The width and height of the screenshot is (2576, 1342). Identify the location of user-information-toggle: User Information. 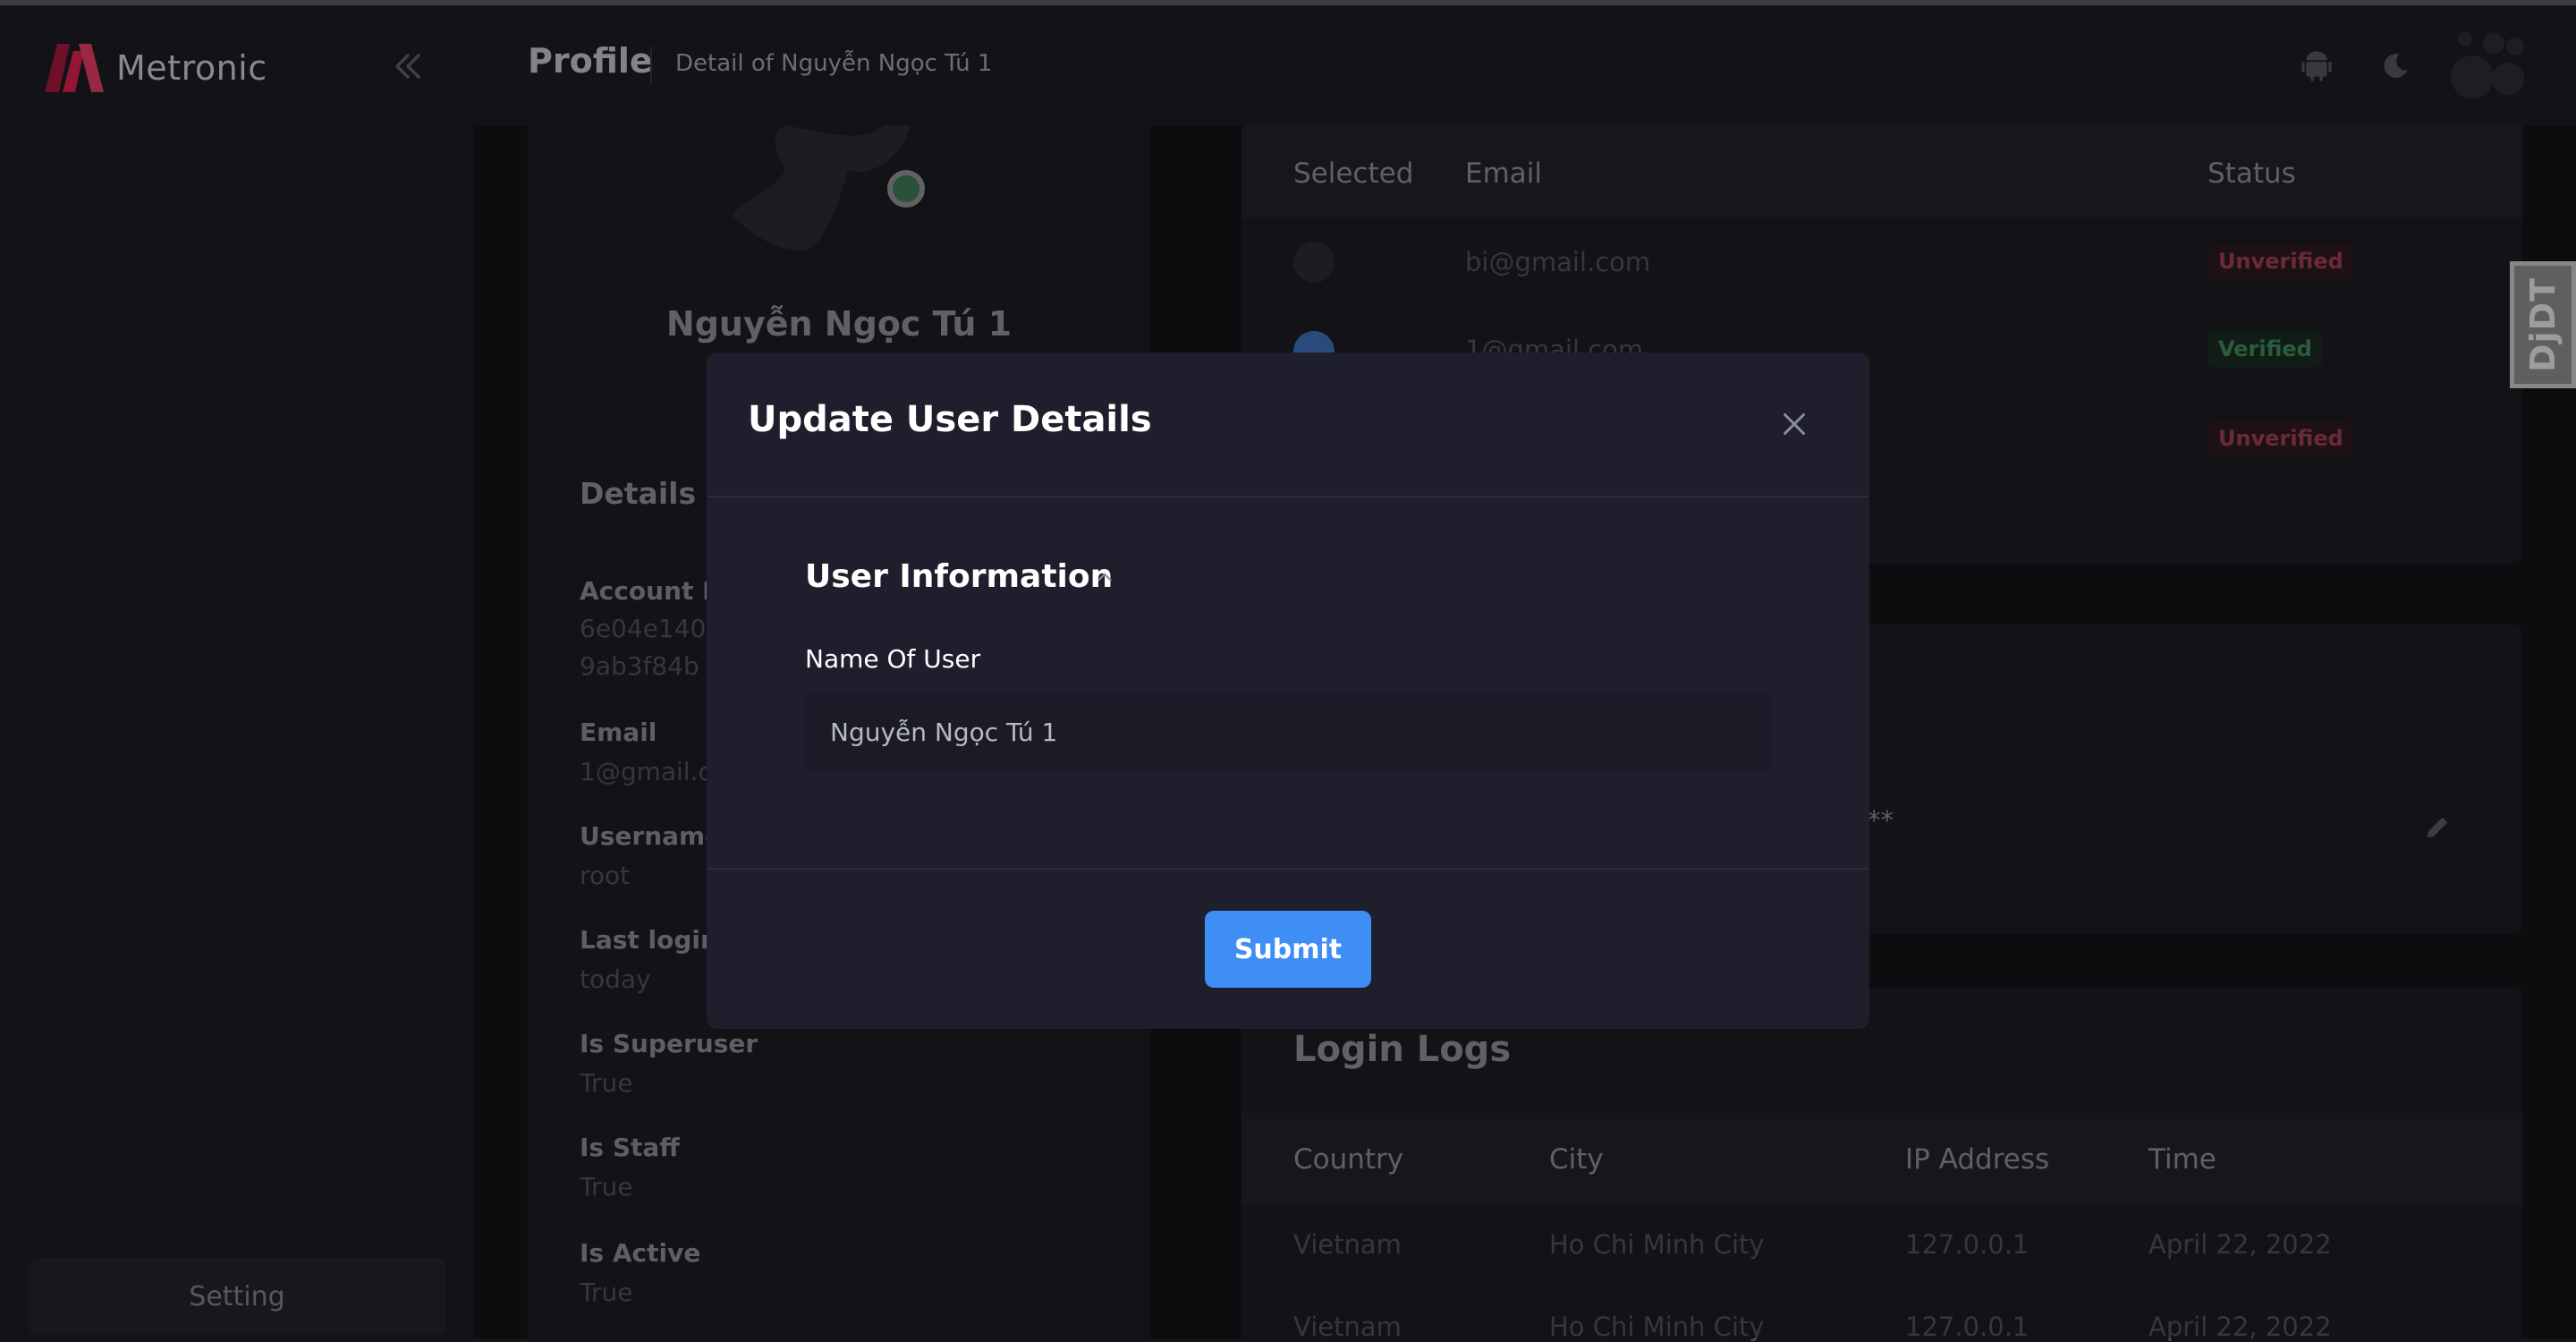
(959, 576).